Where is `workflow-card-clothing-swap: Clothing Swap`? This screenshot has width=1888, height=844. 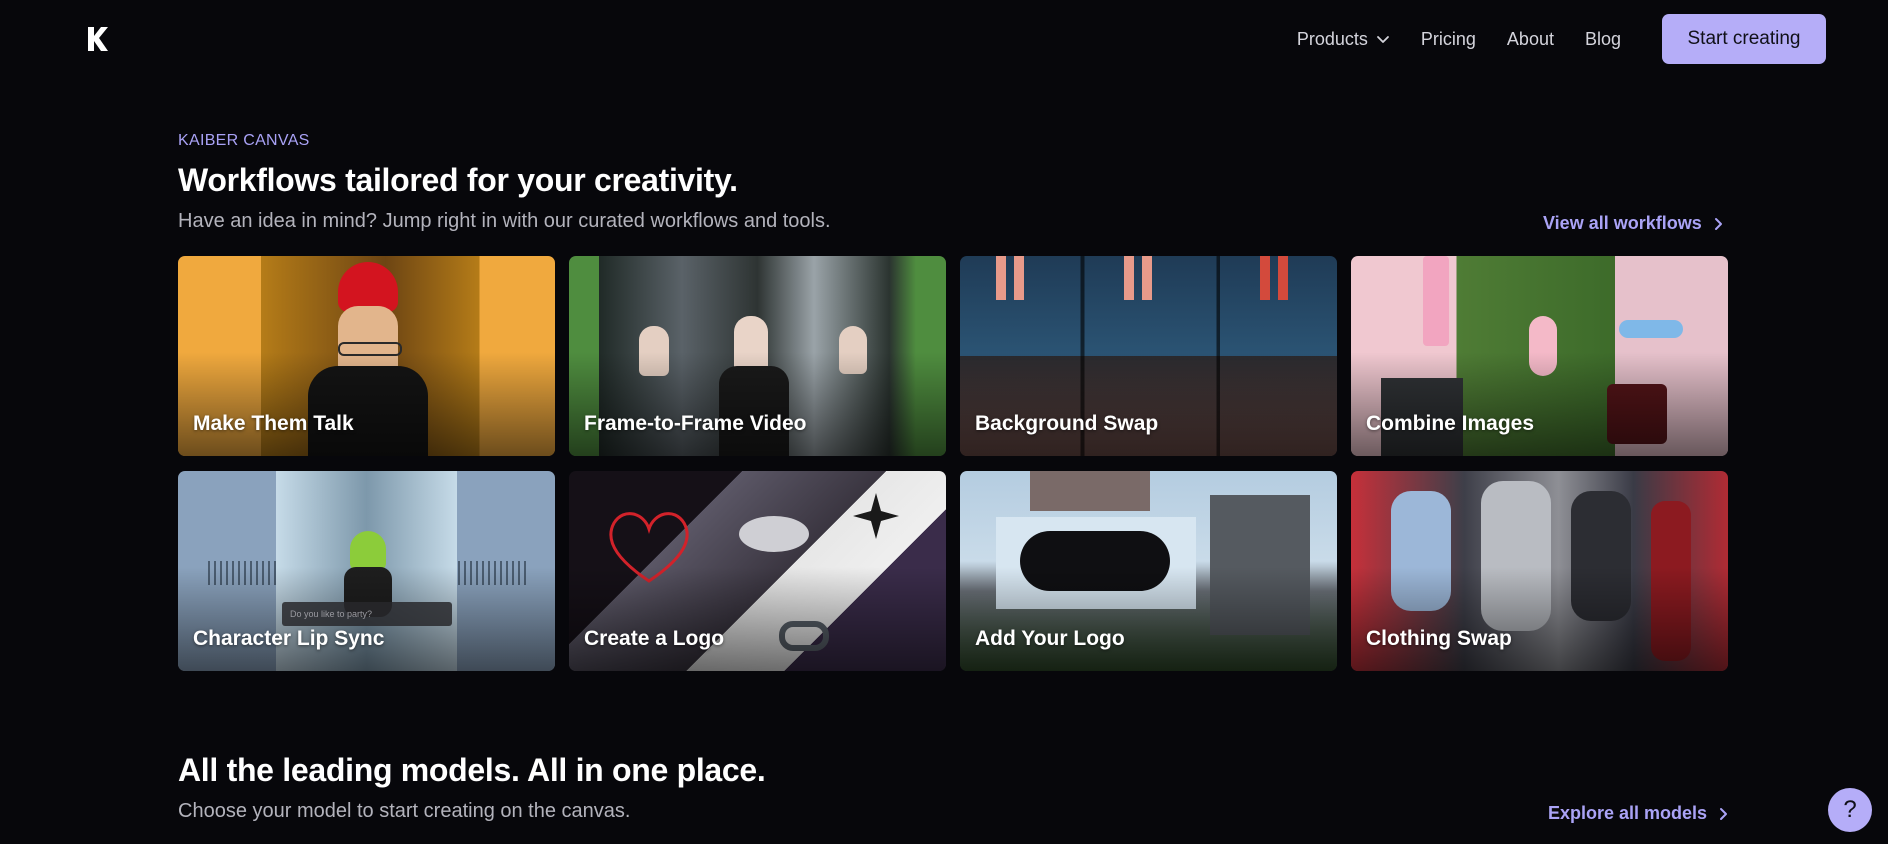
workflow-card-clothing-swap: Clothing Swap is located at coordinates (1539, 571).